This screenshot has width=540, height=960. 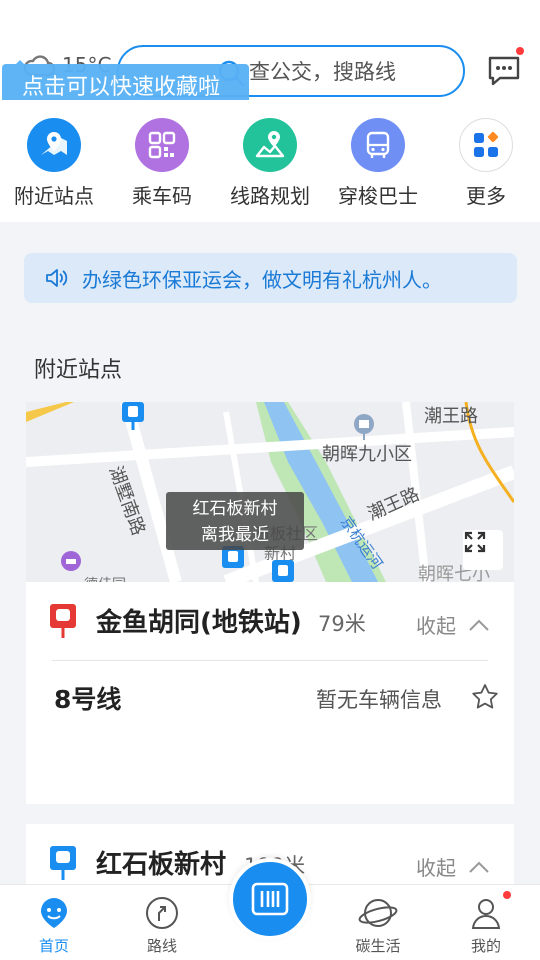 What do you see at coordinates (78, 370) in the screenshot?
I see `section-title-nearby: 附近站点` at bounding box center [78, 370].